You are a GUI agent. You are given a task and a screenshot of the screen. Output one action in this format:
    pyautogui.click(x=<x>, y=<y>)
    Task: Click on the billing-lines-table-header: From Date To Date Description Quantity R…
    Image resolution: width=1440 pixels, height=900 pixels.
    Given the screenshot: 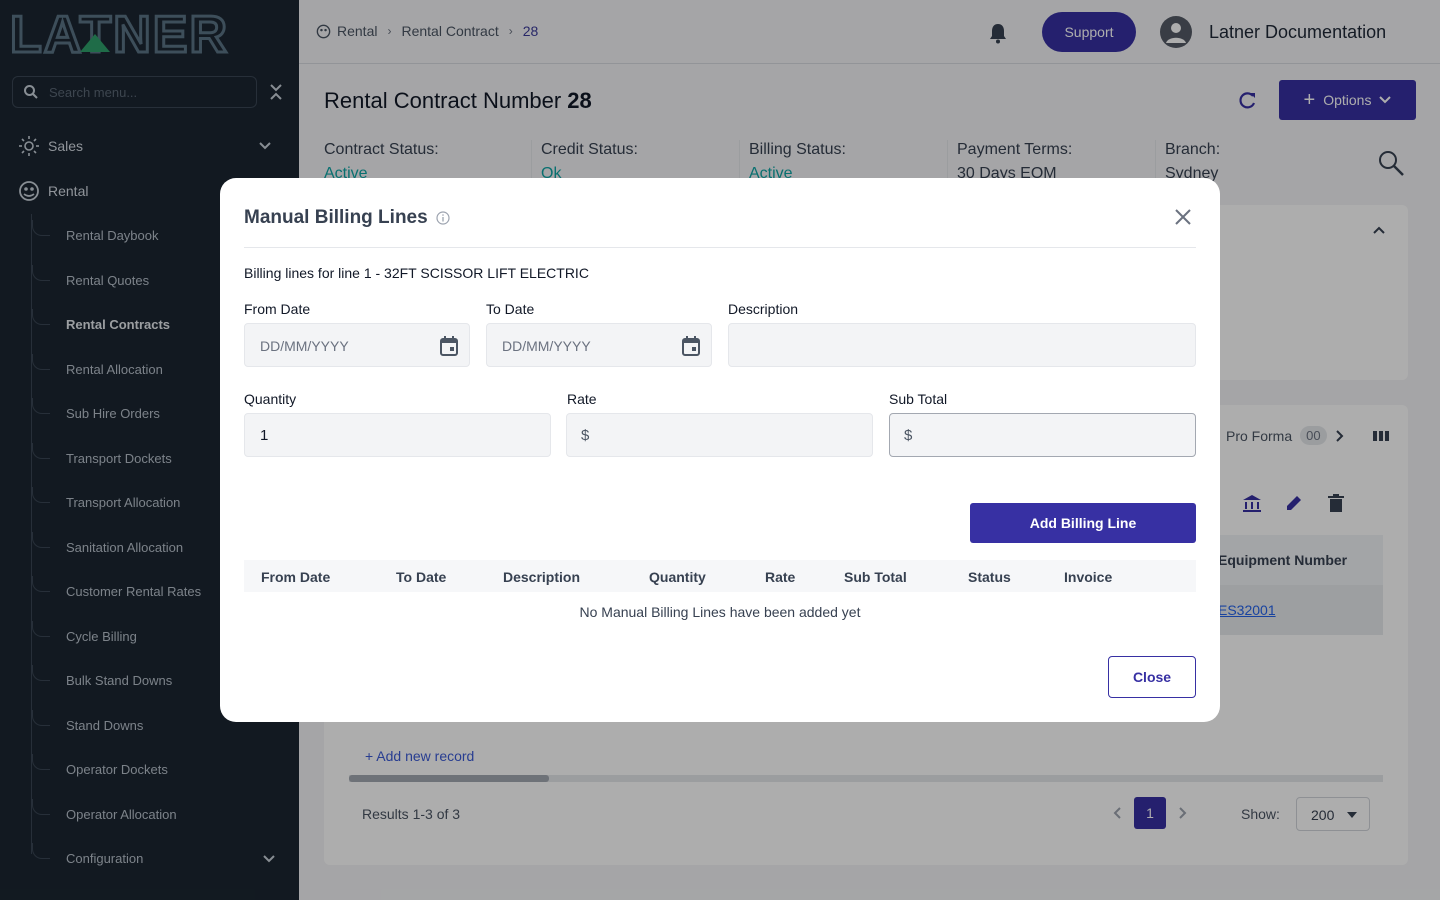 What is the action you would take?
    pyautogui.click(x=720, y=576)
    